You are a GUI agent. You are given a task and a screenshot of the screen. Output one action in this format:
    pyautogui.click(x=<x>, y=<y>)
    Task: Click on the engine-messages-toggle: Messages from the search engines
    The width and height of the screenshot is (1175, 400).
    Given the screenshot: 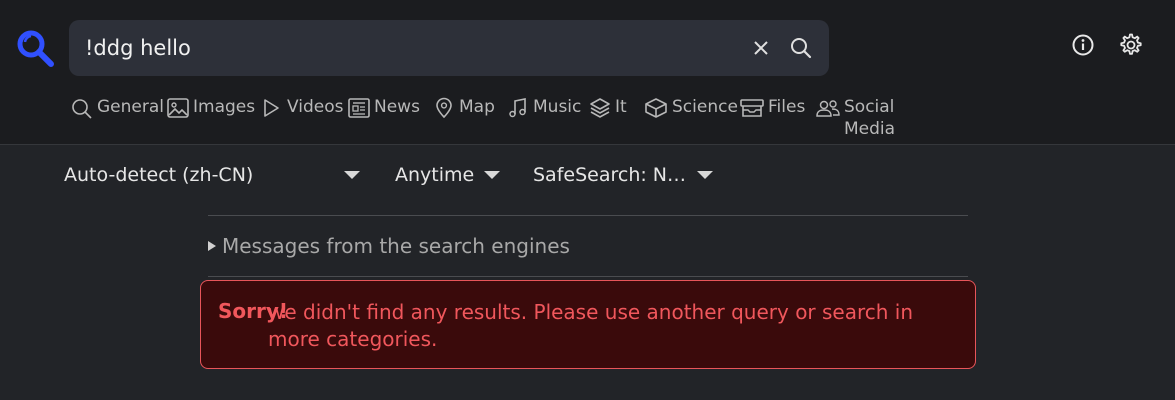 What is the action you would take?
    pyautogui.click(x=389, y=246)
    